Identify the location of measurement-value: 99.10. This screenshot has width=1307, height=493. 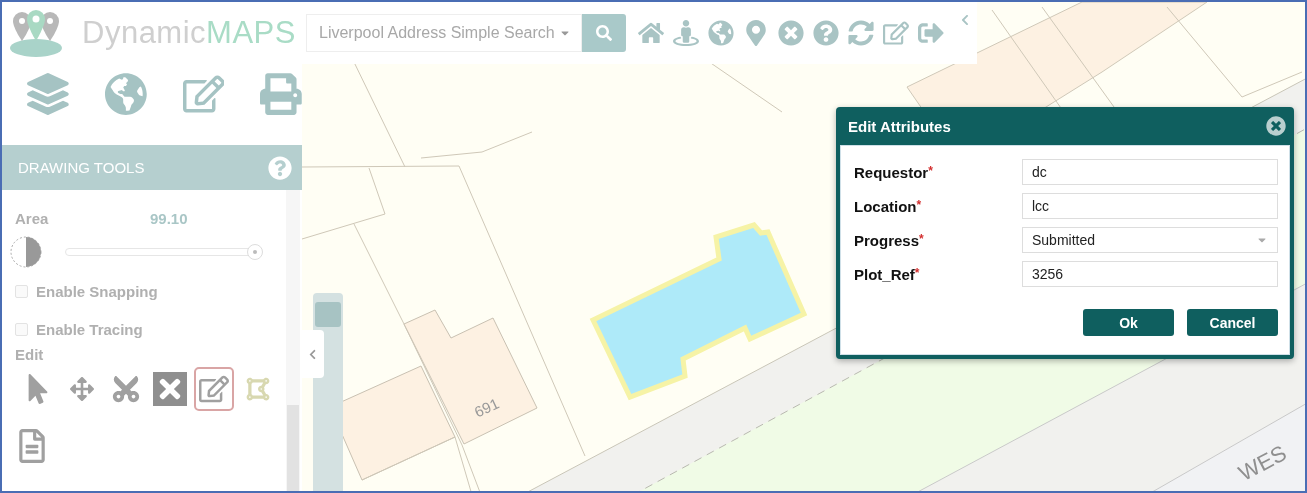
(169, 219).